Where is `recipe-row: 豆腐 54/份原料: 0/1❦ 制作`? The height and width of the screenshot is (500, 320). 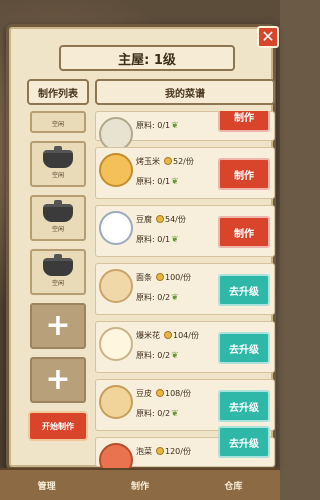 recipe-row: 豆腐 54/份原料: 0/1❦ 制作 is located at coordinates (185, 231).